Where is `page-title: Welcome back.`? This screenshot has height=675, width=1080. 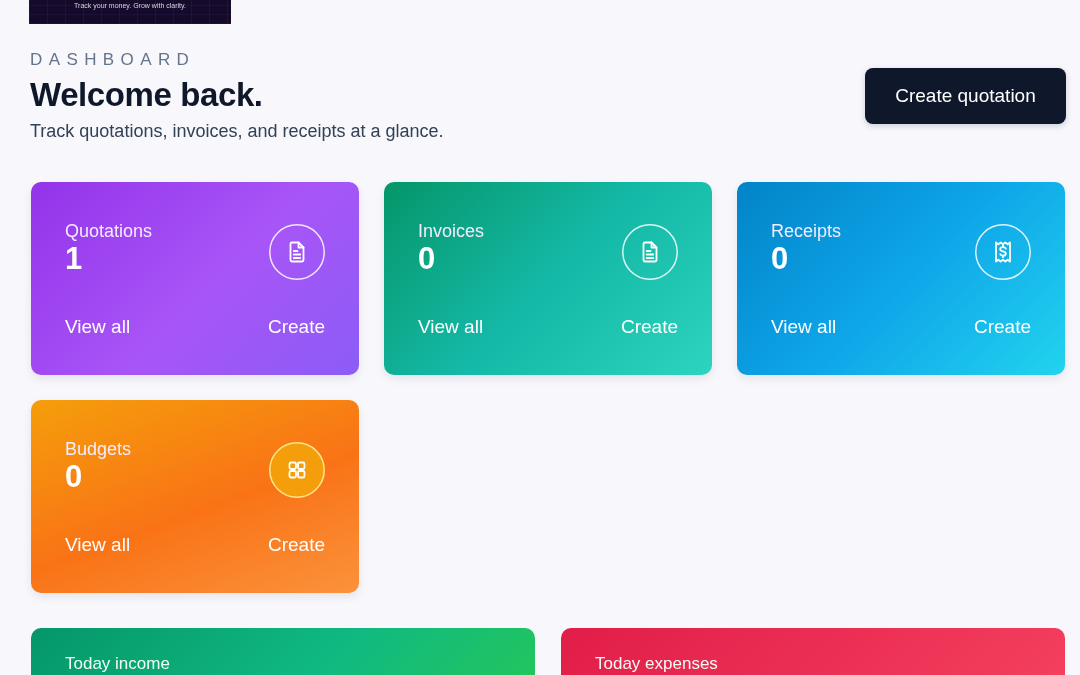
page-title: Welcome back. is located at coordinates (147, 95).